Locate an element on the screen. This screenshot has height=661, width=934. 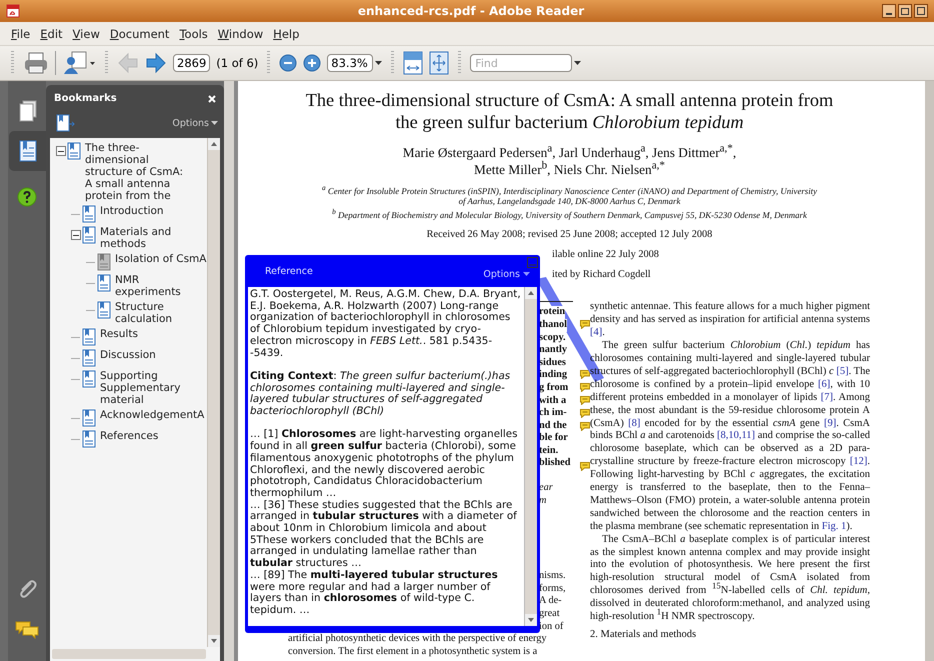
fit-page-icon is located at coordinates (439, 63).